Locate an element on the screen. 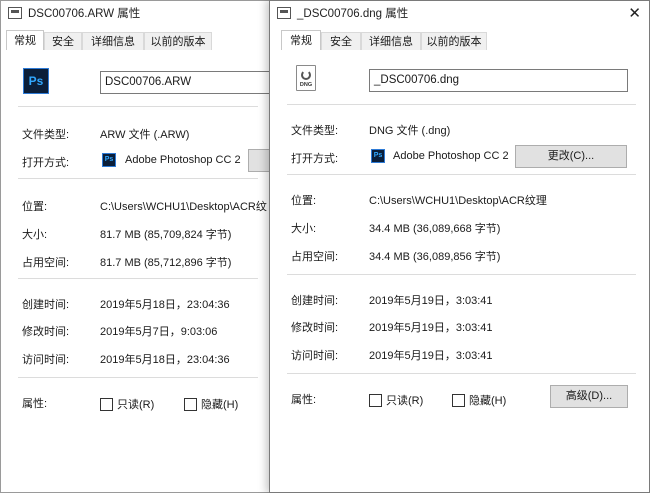 Image resolution: width=650 pixels, height=493 pixels. location-value: C:\Users\WCHU1\Desktop\ACR纹理 is located at coordinates (458, 201).